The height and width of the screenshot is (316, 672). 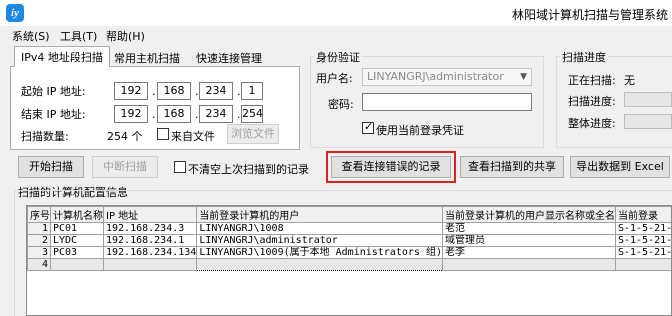 I want to click on from-file-label: 来自文件, so click(x=193, y=136).